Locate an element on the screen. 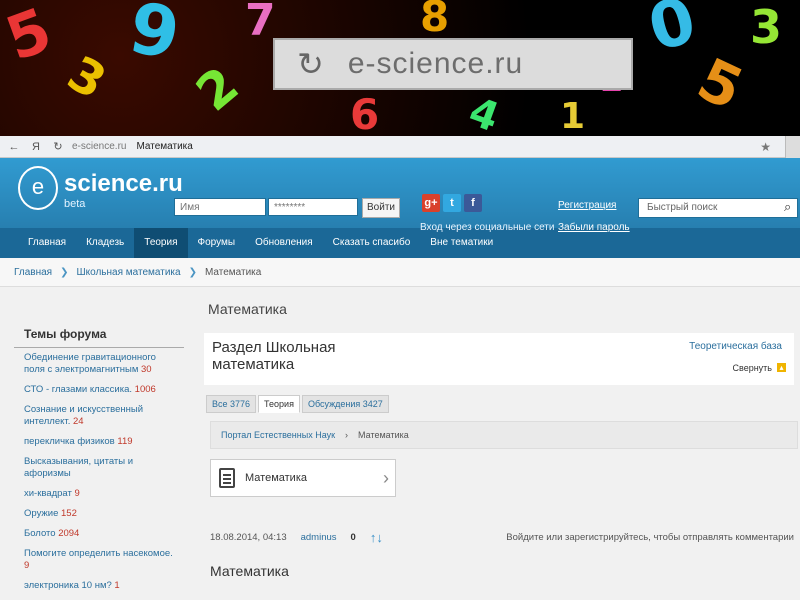 Image resolution: width=800 pixels, height=600 pixels. menu-item-treasury: Кладезь is located at coordinates (105, 243).